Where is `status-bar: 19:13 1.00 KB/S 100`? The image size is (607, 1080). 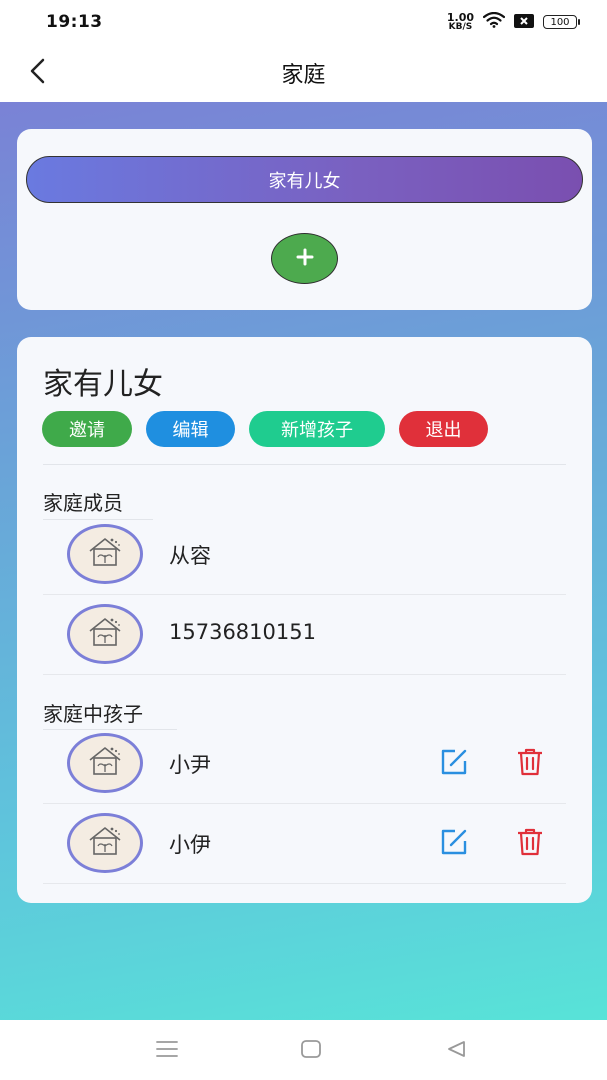
status-bar: 19:13 1.00 KB/S 100 is located at coordinates (303, 22).